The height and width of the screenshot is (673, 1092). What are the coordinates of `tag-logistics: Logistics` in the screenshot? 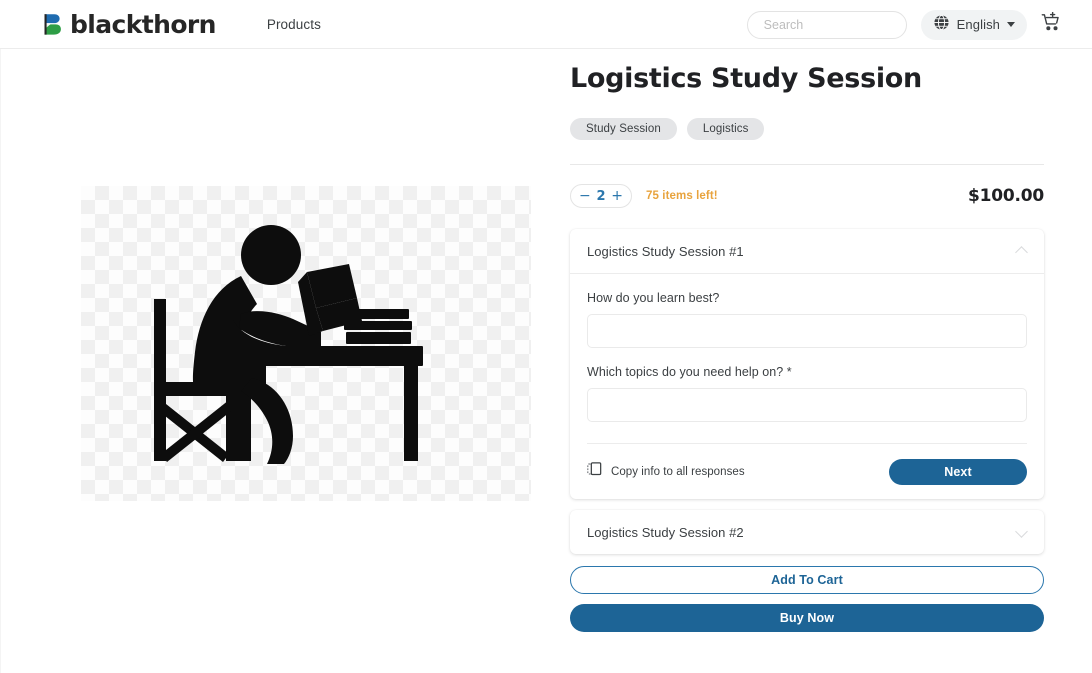 It's located at (725, 129).